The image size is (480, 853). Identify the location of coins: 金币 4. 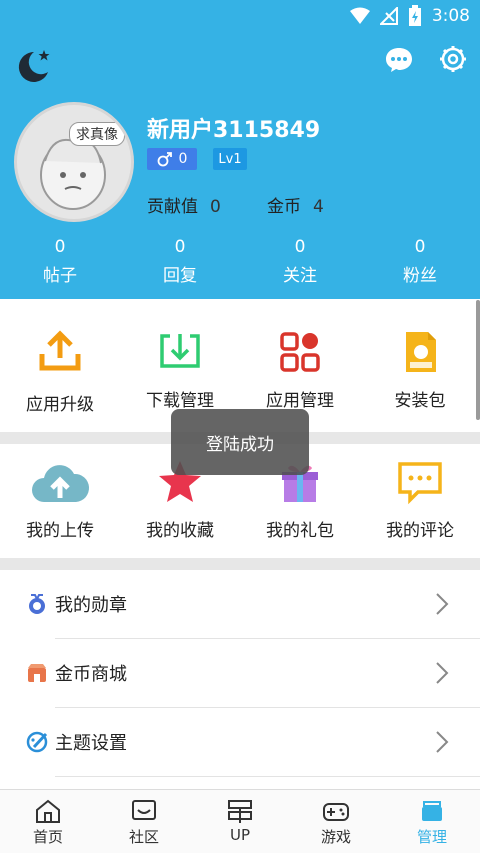
(295, 204).